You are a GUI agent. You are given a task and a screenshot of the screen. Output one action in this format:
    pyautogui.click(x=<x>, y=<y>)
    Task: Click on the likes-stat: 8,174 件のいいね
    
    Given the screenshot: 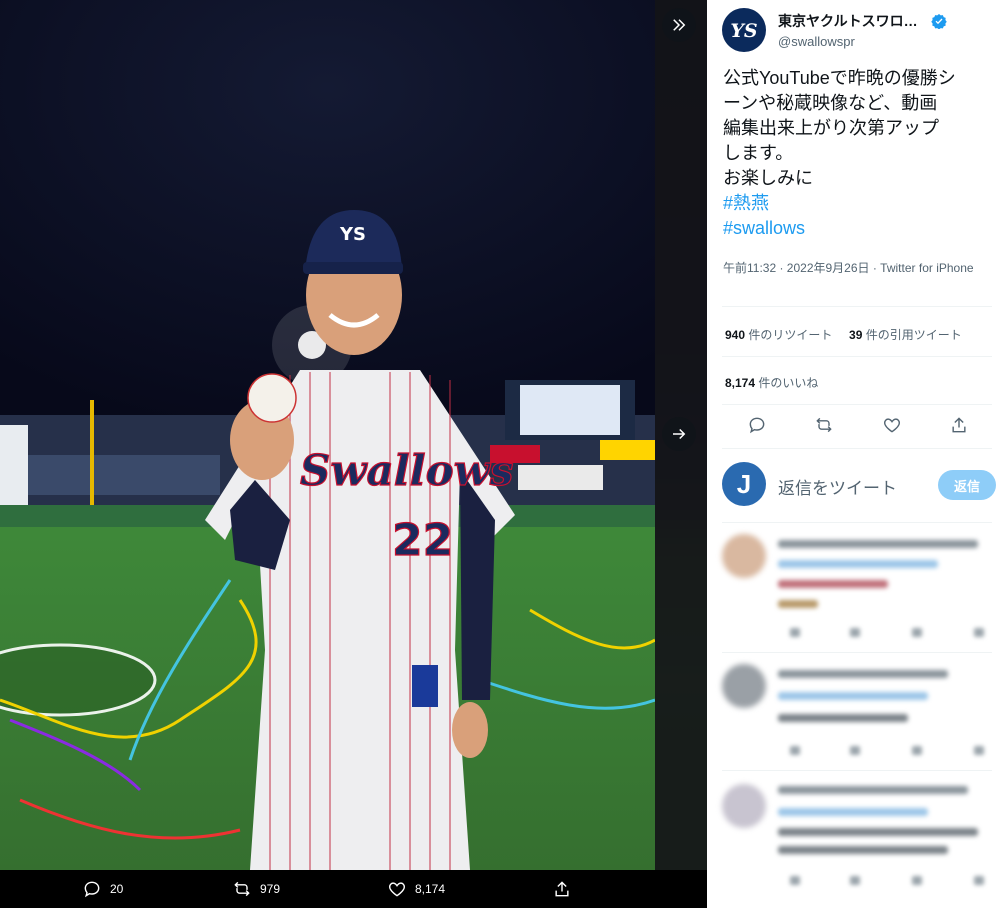 What is the action you would take?
    pyautogui.click(x=771, y=382)
    